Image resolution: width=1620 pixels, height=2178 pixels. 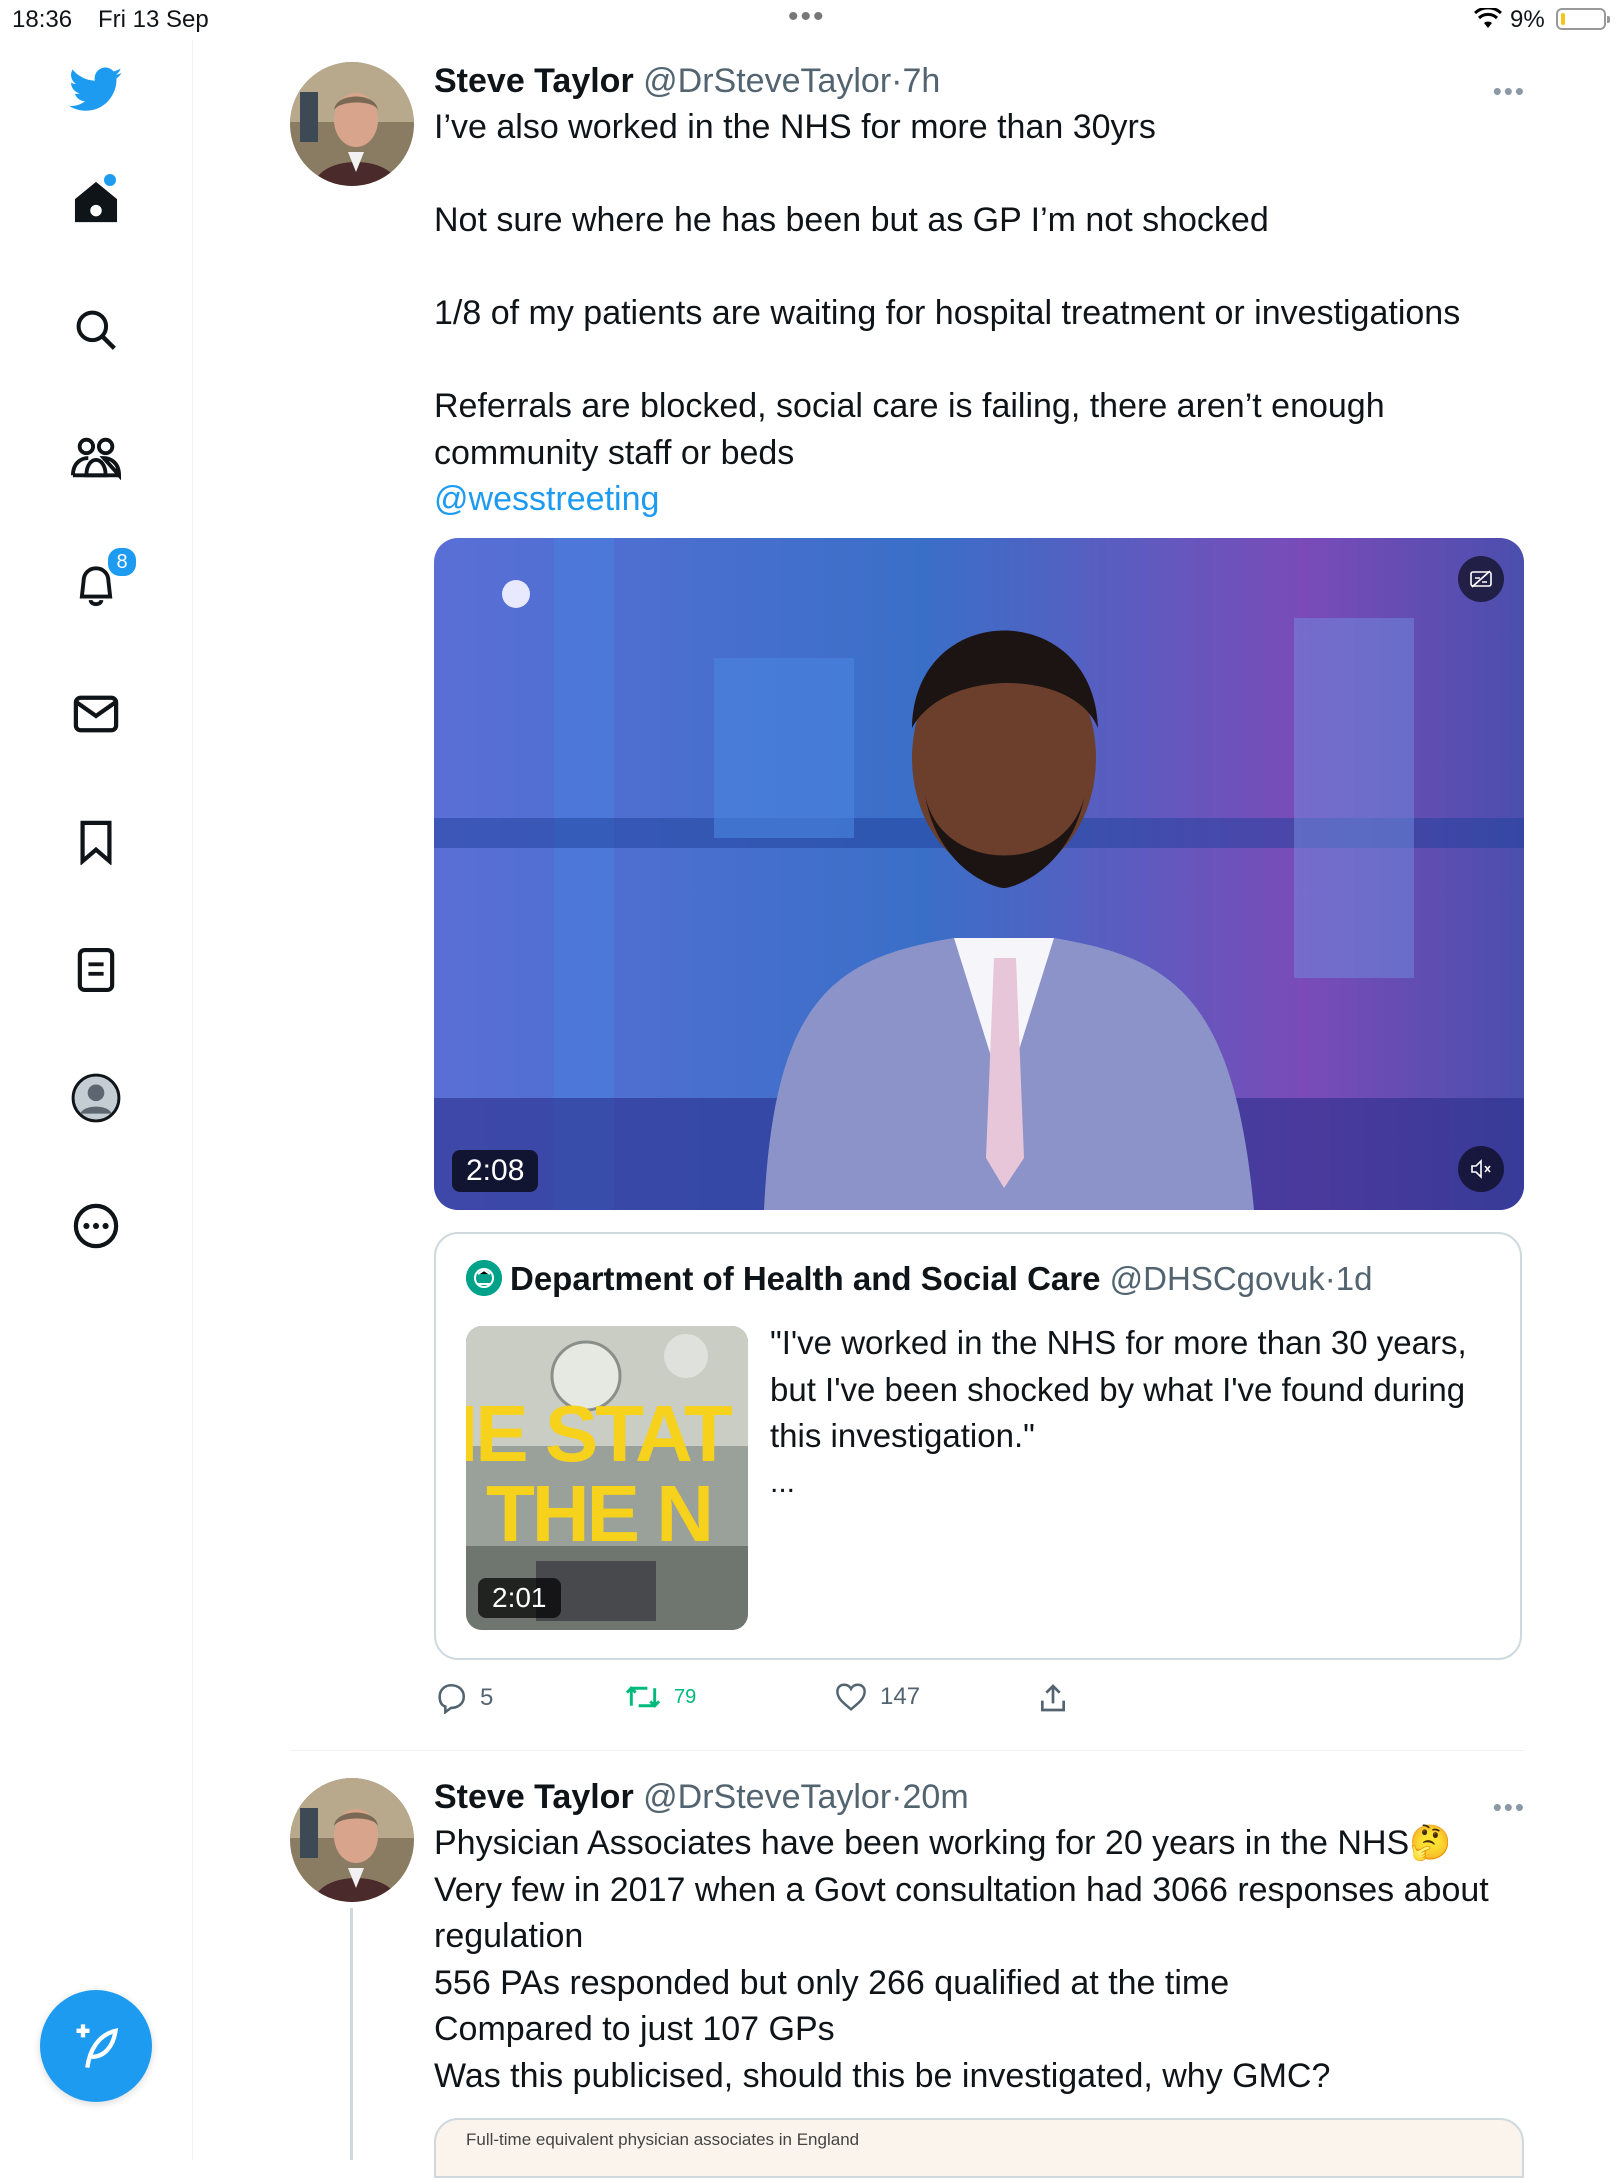 I want to click on retweet-icon, so click(x=643, y=1697).